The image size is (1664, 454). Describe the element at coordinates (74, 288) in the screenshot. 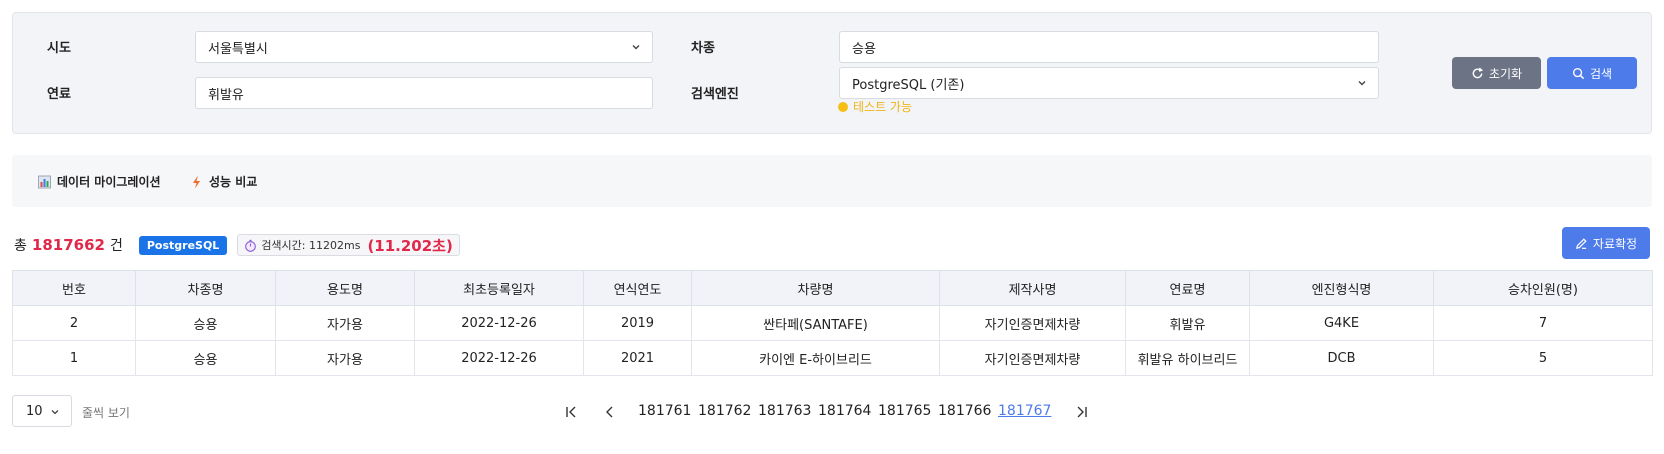

I see `column-header: 번호` at that location.